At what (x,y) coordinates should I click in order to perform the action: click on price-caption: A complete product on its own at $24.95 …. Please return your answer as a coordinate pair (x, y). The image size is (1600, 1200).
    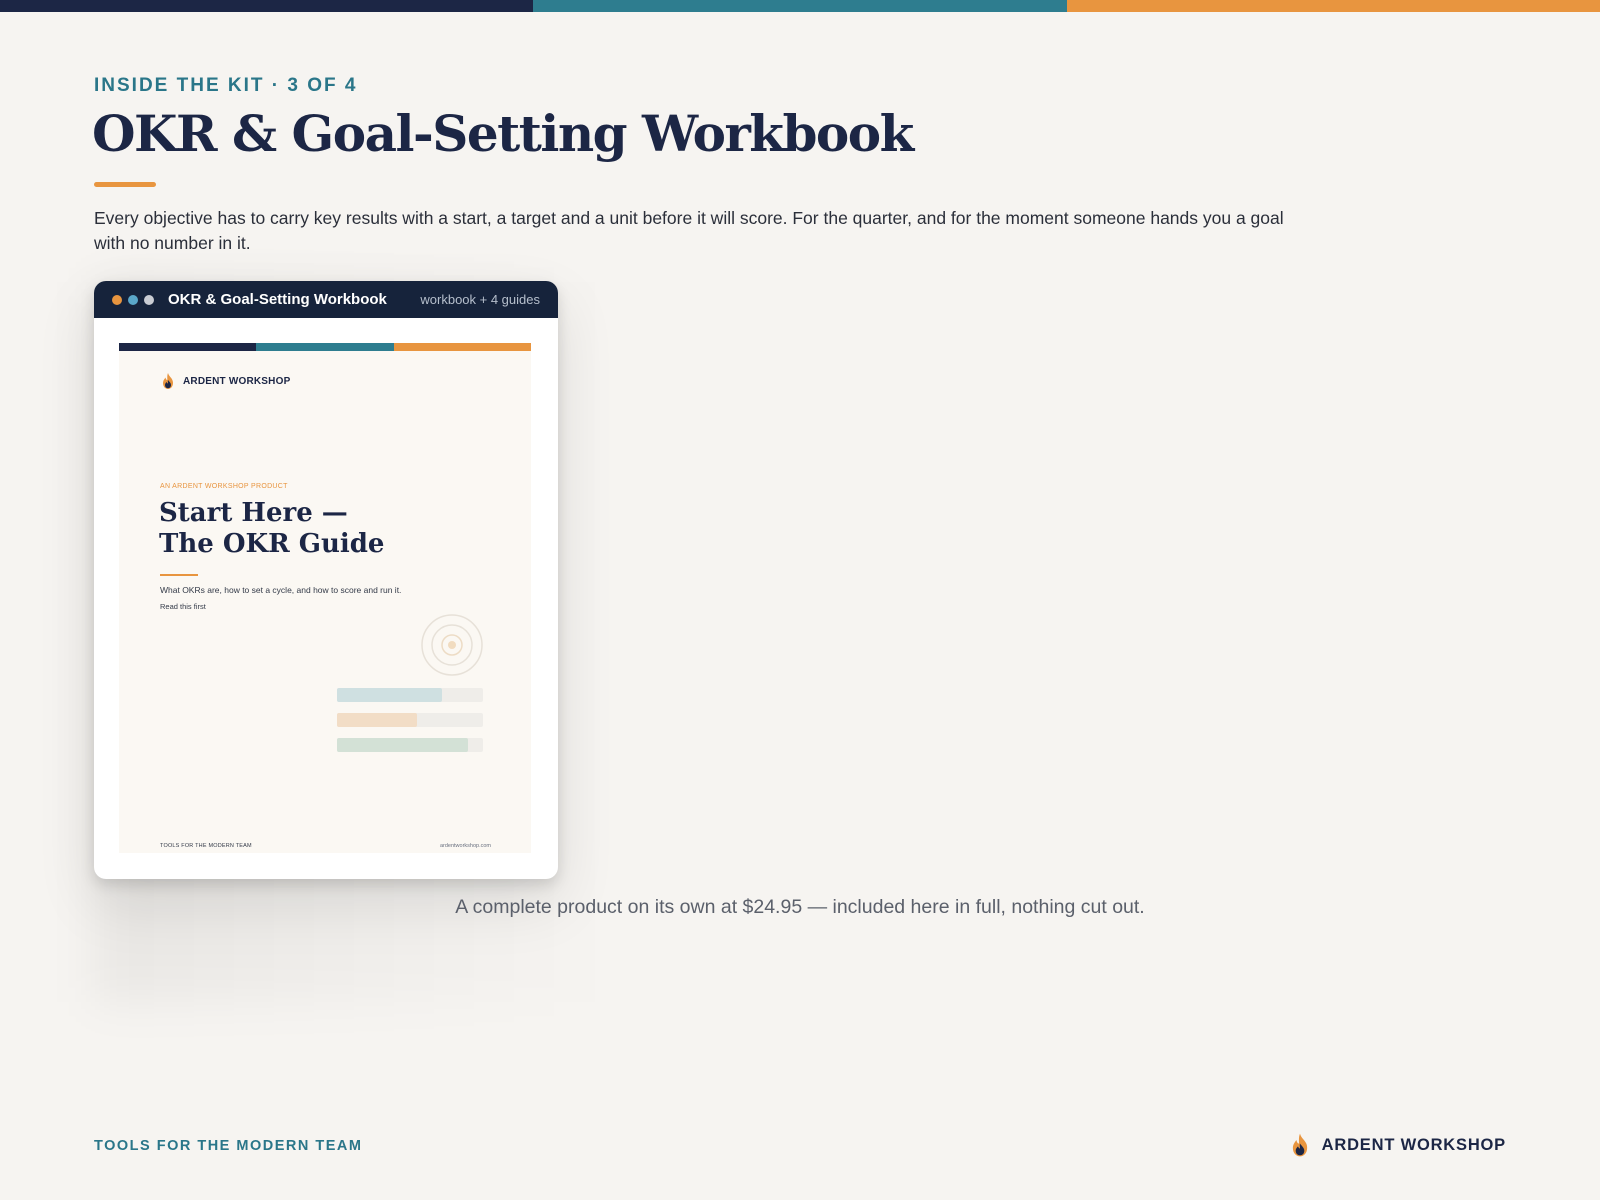
    Looking at the image, I should click on (800, 907).